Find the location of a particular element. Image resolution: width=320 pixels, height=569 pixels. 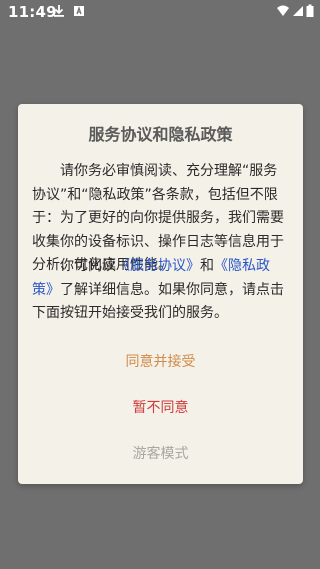

disagree-button: 暂不同意 is located at coordinates (160, 408).